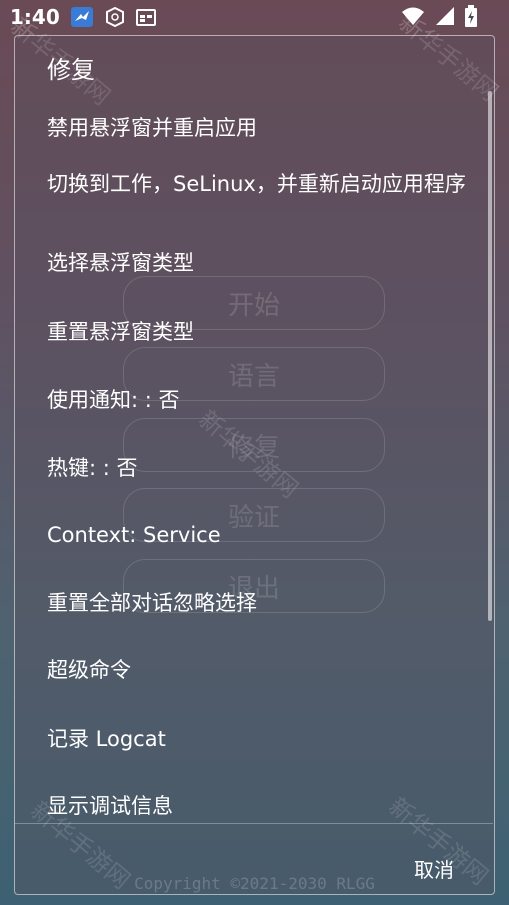 This screenshot has height=905, width=509. What do you see at coordinates (434, 868) in the screenshot?
I see `cancel-button: 取消` at bounding box center [434, 868].